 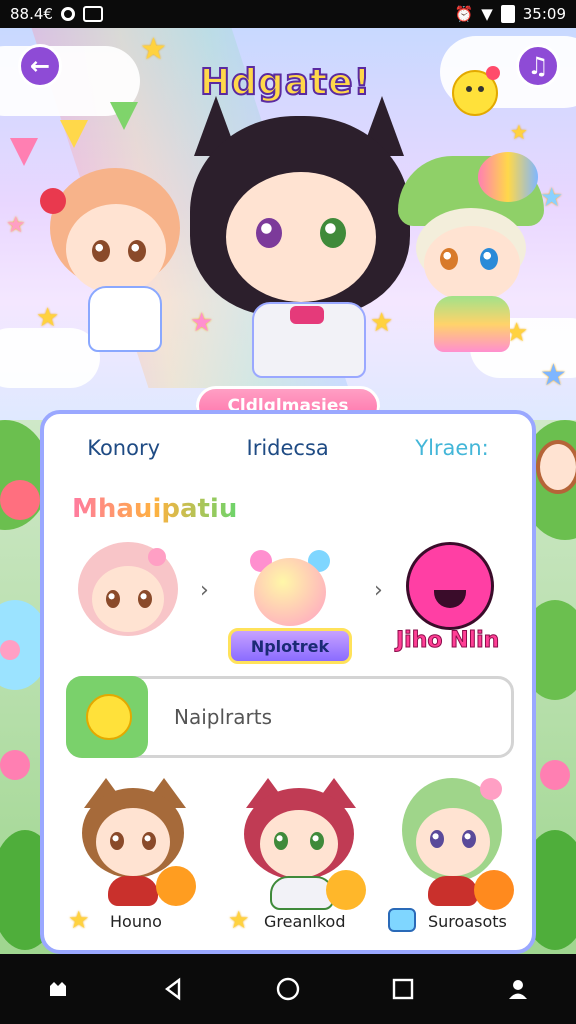 What do you see at coordinates (402, 920) in the screenshot?
I see `sticker-icon` at bounding box center [402, 920].